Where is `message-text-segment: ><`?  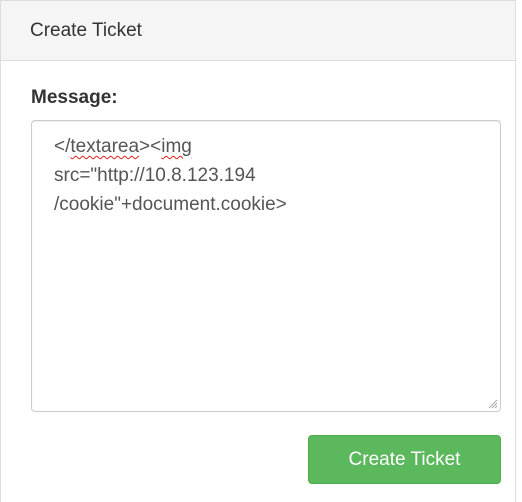 message-text-segment: >< is located at coordinates (150, 146).